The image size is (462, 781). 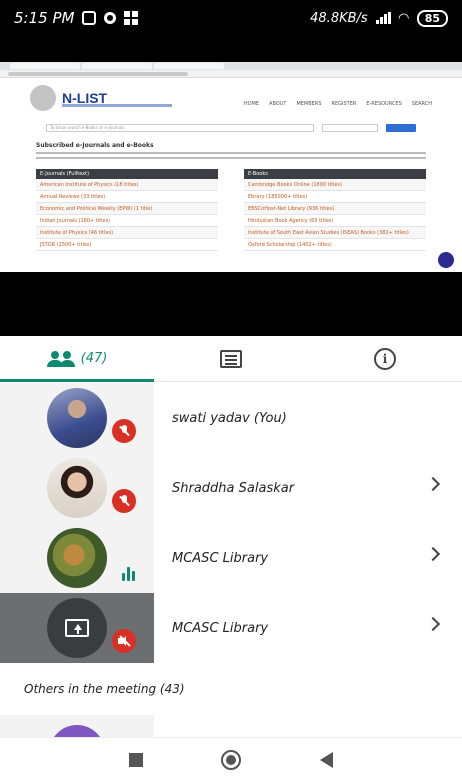 What do you see at coordinates (128, 574) in the screenshot?
I see `speaking-indicator-icon` at bounding box center [128, 574].